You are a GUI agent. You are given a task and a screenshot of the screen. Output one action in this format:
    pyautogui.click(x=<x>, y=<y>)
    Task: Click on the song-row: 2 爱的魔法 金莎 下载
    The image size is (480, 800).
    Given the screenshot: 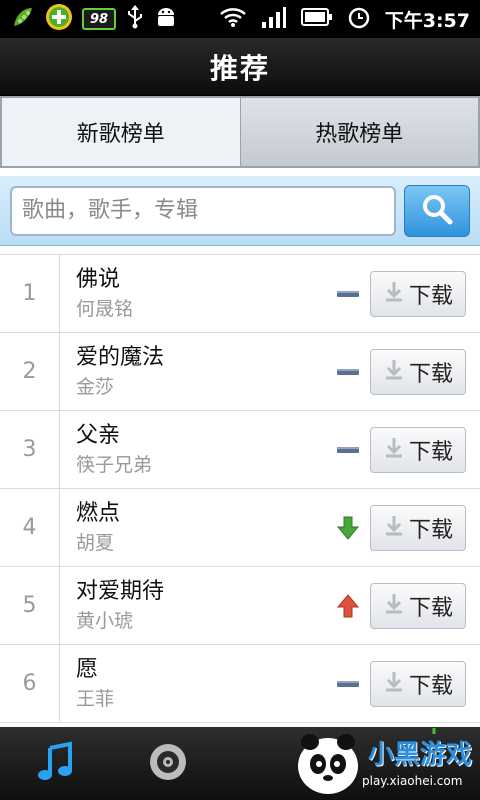 What is the action you would take?
    pyautogui.click(x=240, y=372)
    